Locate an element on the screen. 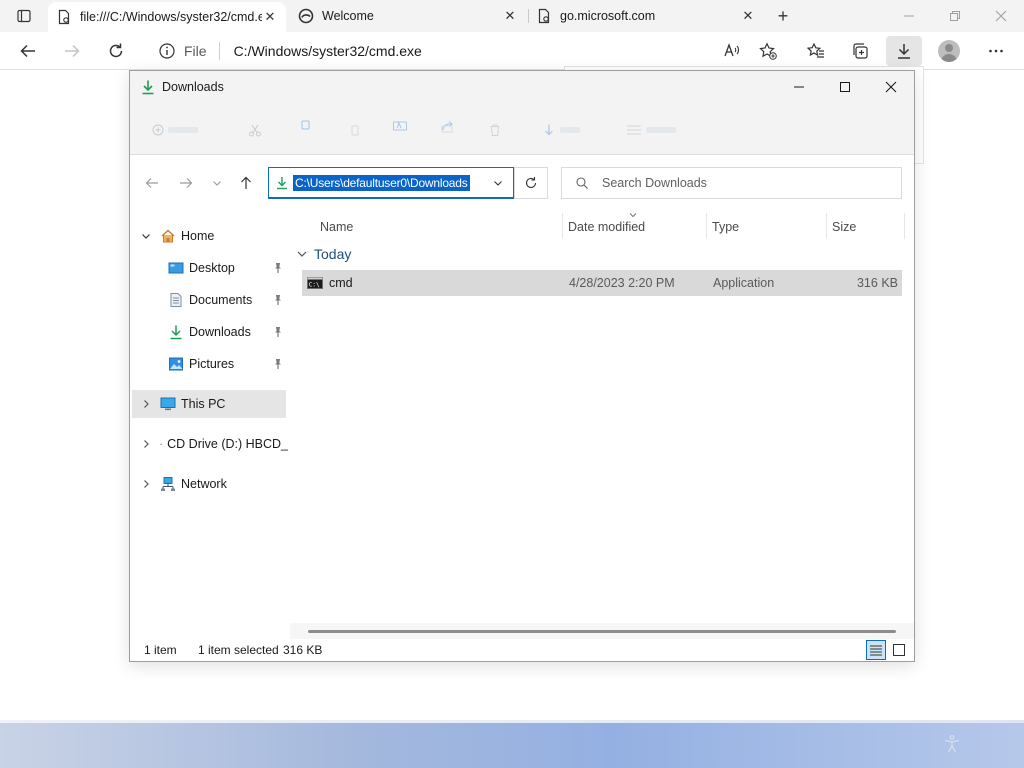  command-prompt-icon: C:\ is located at coordinates (315, 283).